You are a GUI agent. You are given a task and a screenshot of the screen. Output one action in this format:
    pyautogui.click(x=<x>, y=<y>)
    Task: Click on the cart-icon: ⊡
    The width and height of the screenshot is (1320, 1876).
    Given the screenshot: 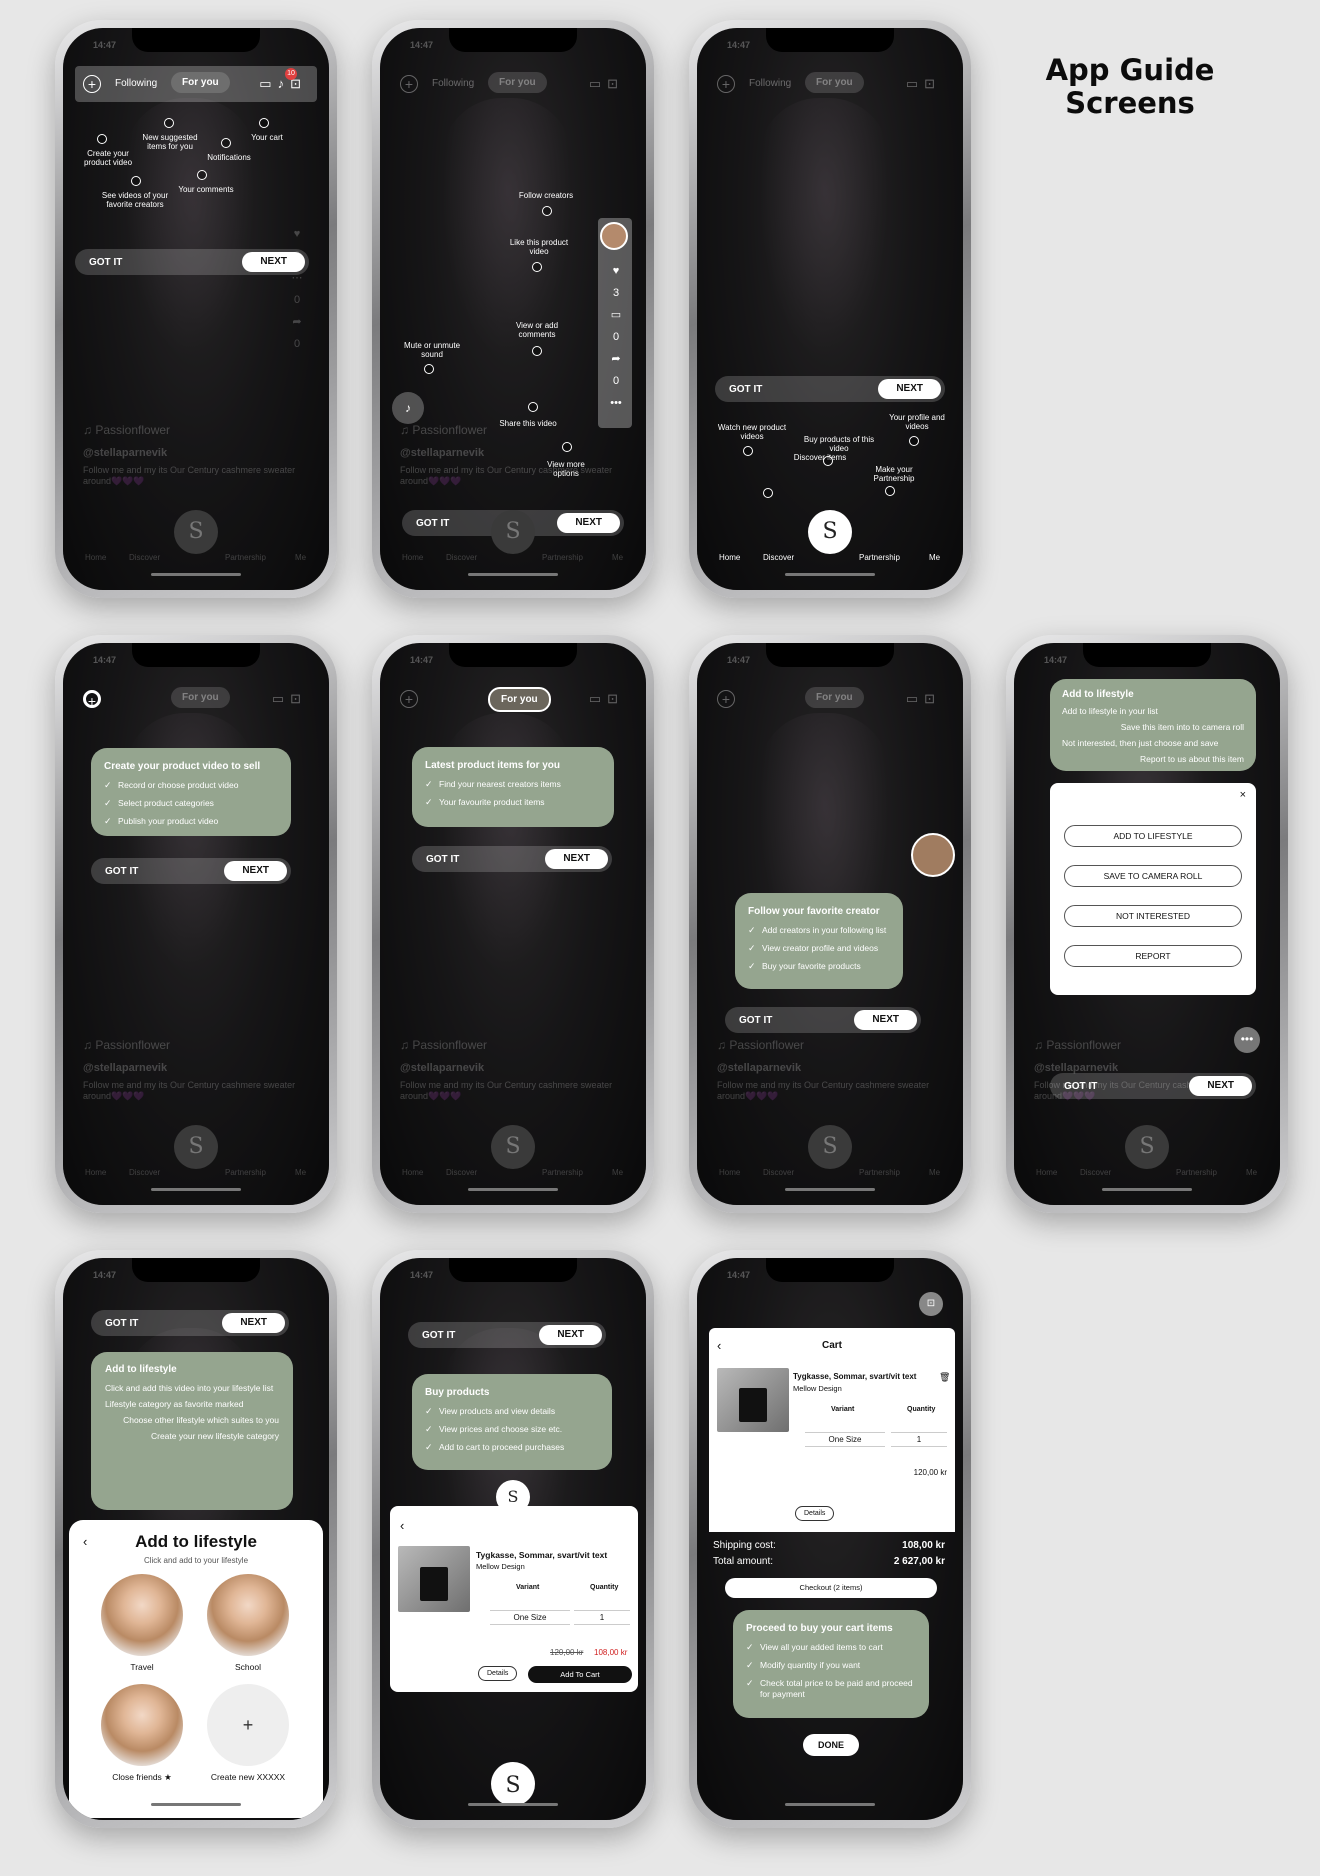 What is the action you would take?
    pyautogui.click(x=931, y=1304)
    